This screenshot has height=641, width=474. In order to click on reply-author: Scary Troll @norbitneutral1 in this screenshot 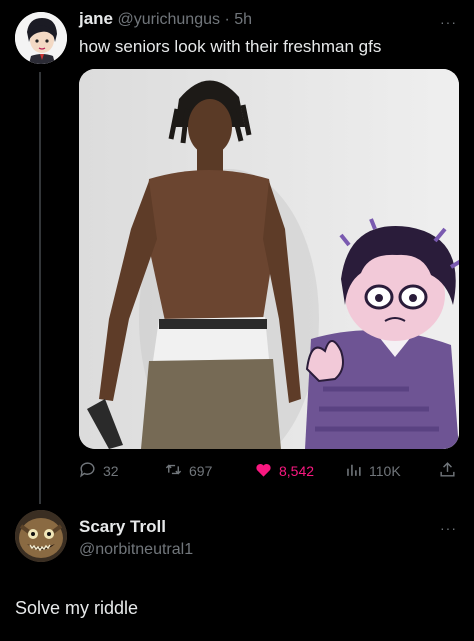, I will do `click(136, 538)`.